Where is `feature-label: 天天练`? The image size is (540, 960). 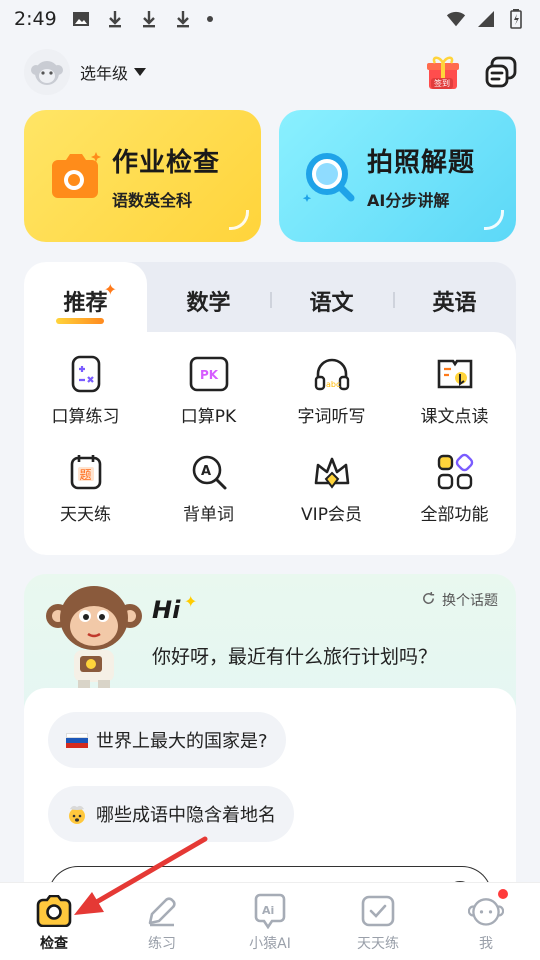 feature-label: 天天练 is located at coordinates (85, 515).